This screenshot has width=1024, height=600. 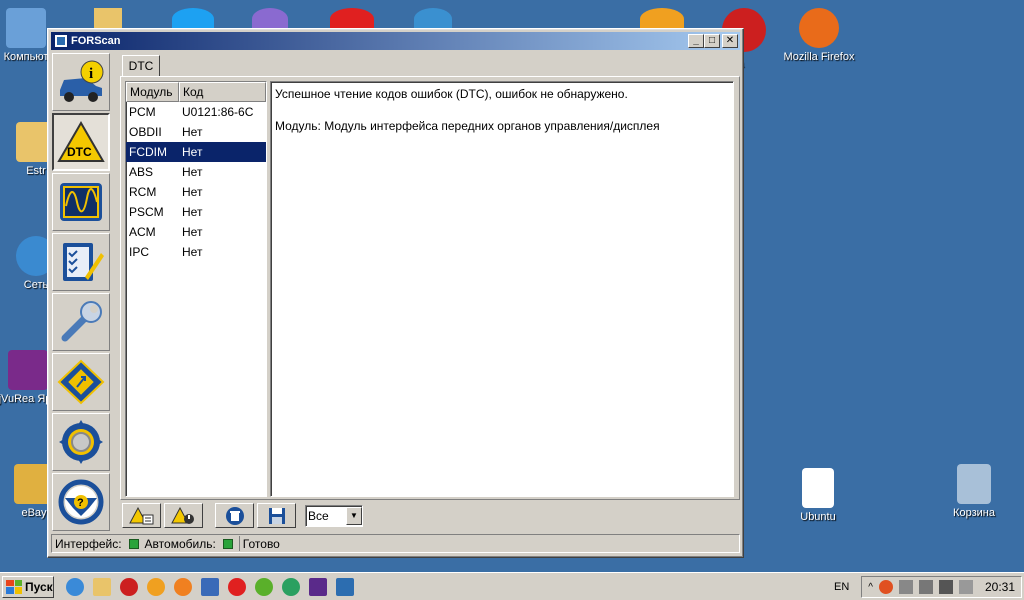 What do you see at coordinates (143, 192) in the screenshot?
I see `cell-module: RCM` at bounding box center [143, 192].